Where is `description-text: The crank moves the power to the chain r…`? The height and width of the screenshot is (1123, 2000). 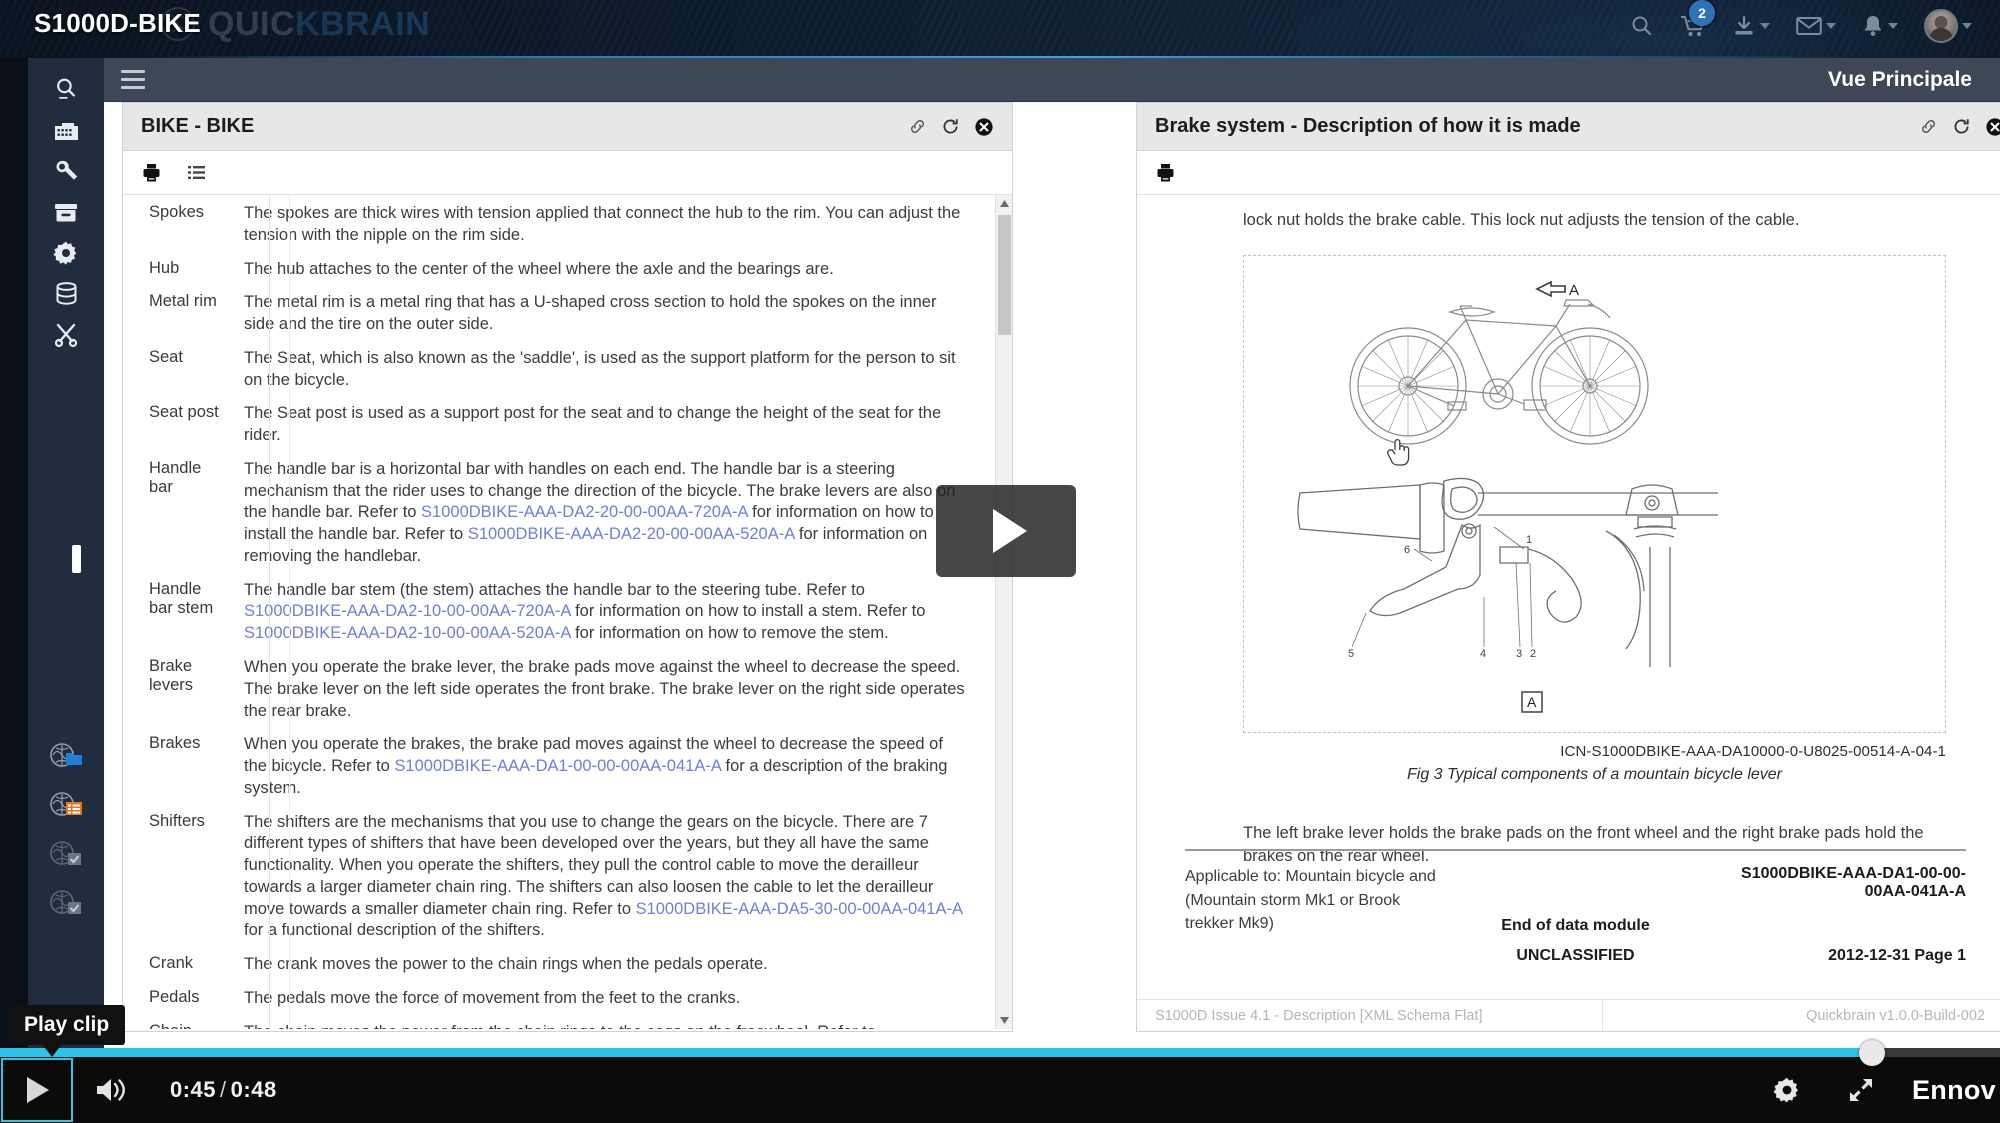
description-text: The crank moves the power to the chain r… is located at coordinates (506, 964).